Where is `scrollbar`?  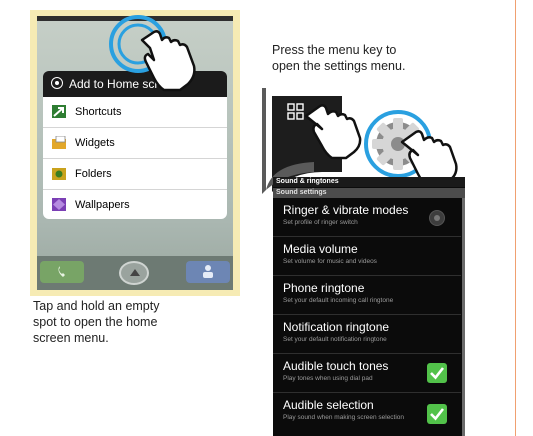 scrollbar is located at coordinates (463, 317).